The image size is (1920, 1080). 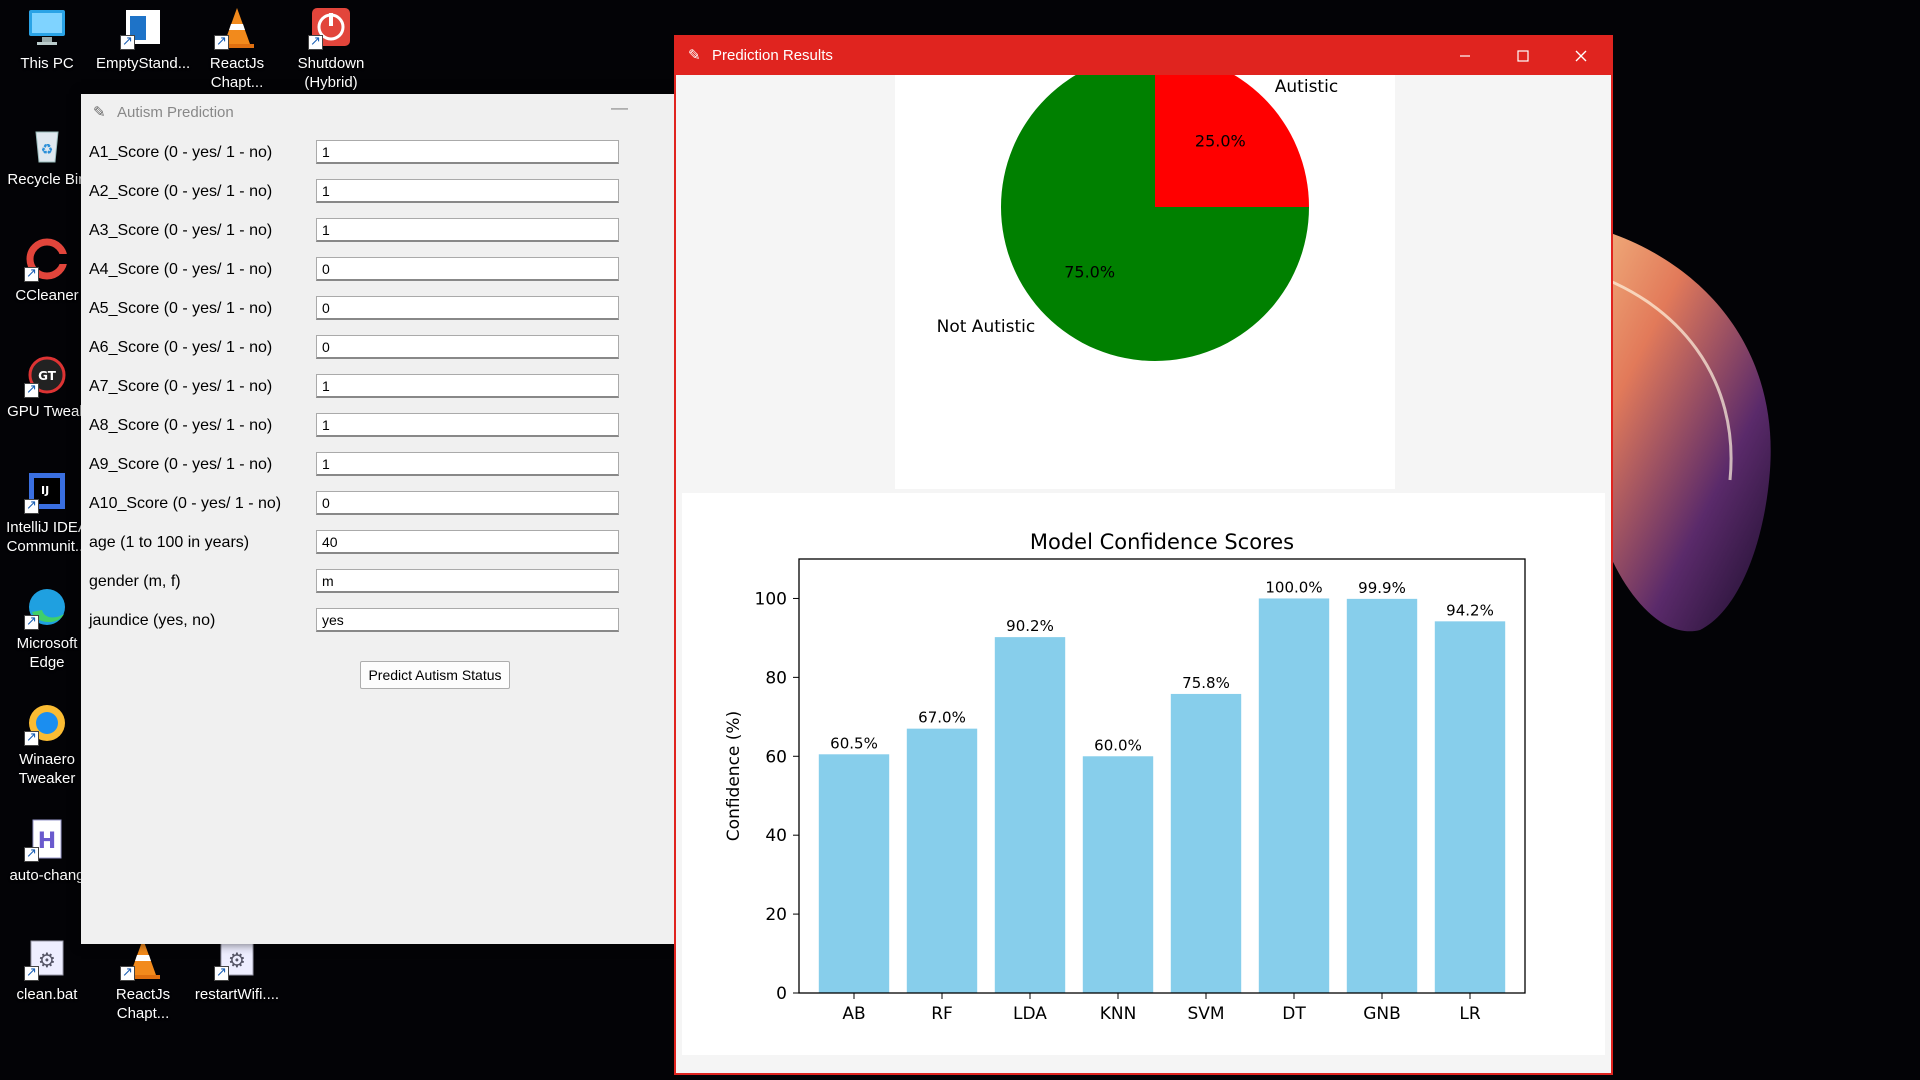 What do you see at coordinates (47, 628) in the screenshot?
I see `desktop-icon: Microsoft Edge` at bounding box center [47, 628].